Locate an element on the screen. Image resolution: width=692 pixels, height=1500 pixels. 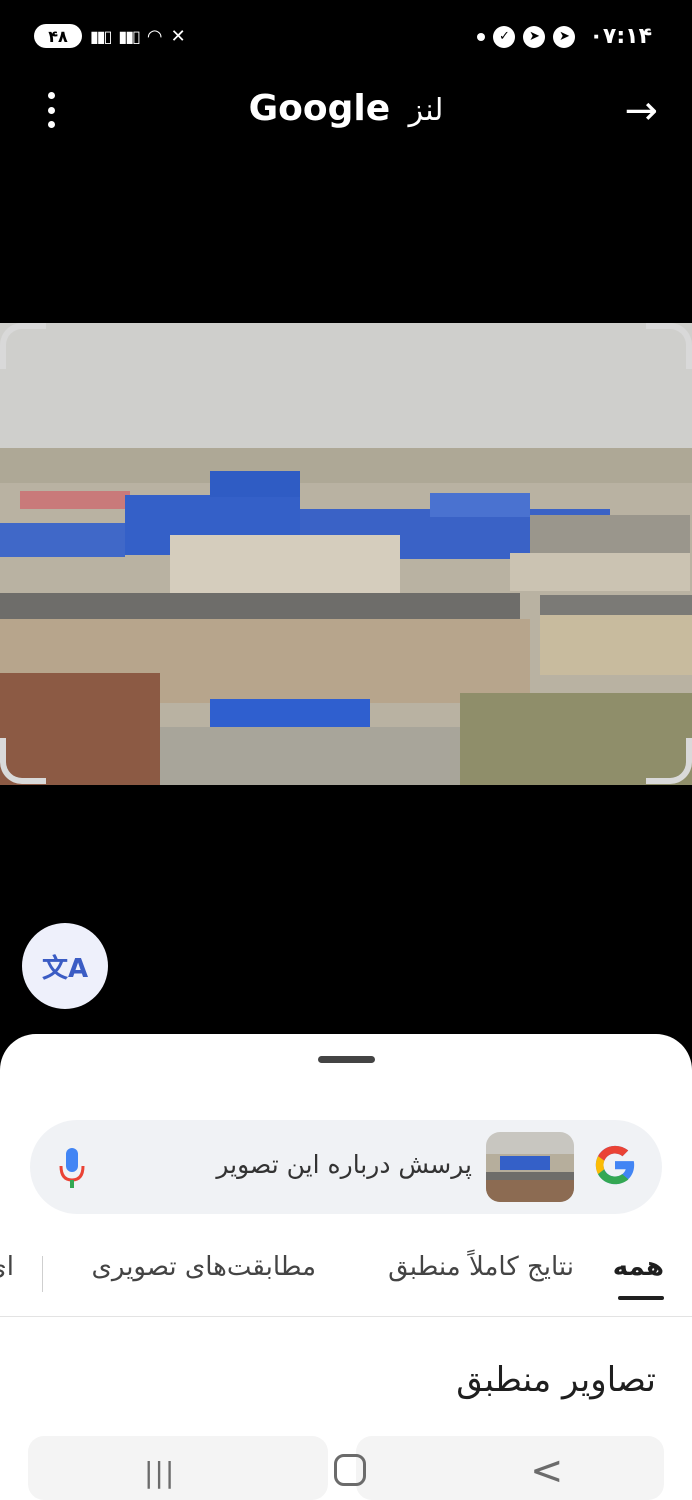
tab-partial: ای is located at coordinates (7, 1267).